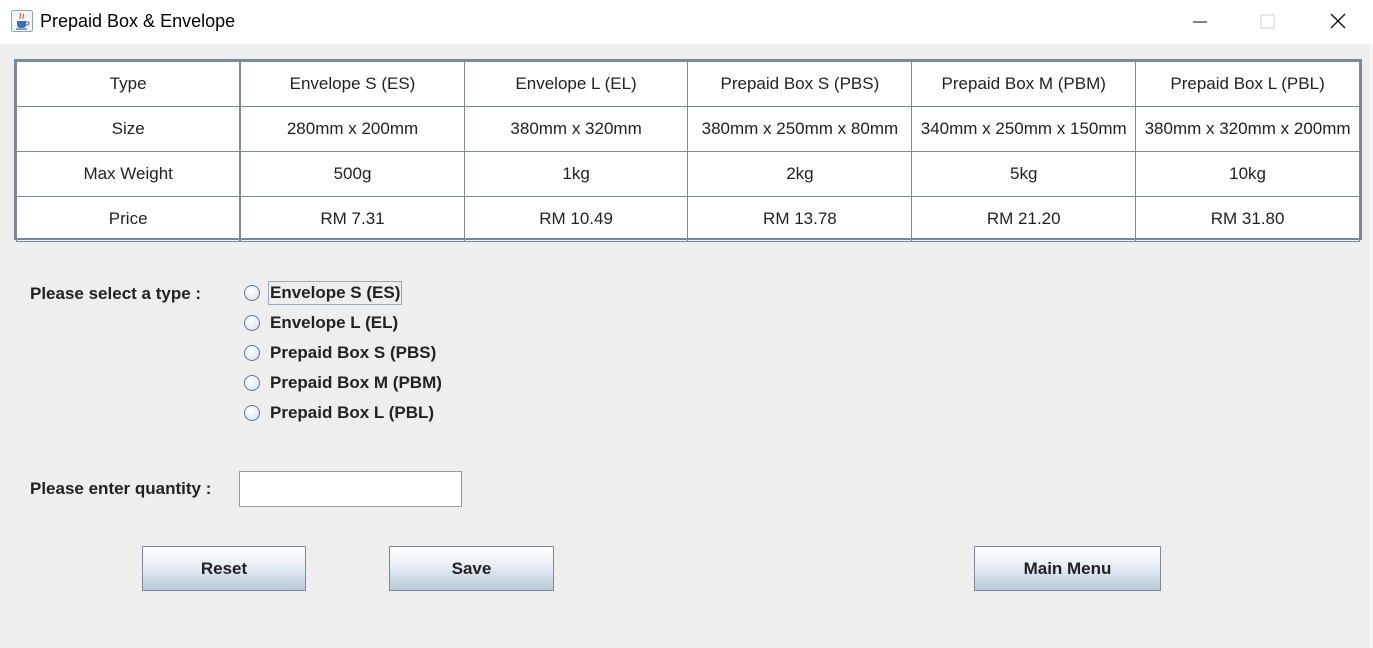  What do you see at coordinates (1024, 219) in the screenshot?
I see `table-cell: RM 21.20` at bounding box center [1024, 219].